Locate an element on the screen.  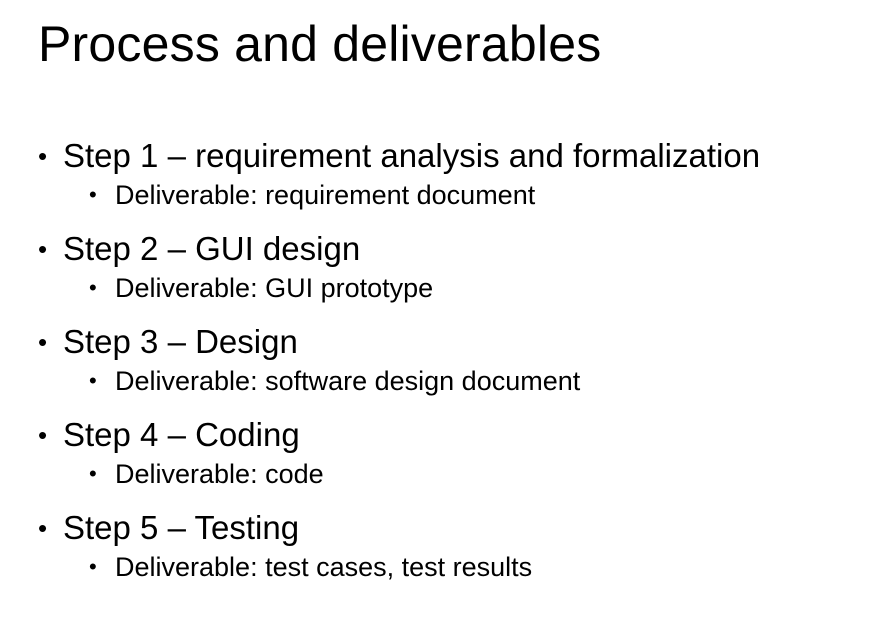
step-line: • Step 3 – Design is located at coordinates (456, 342).